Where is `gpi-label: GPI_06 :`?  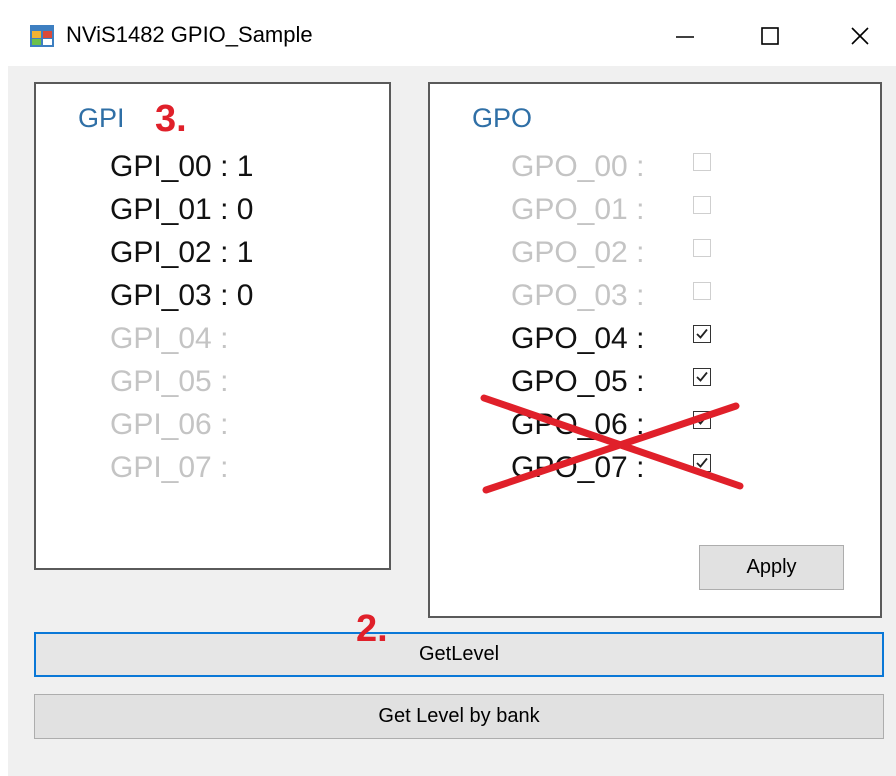 gpi-label: GPI_06 : is located at coordinates (169, 424).